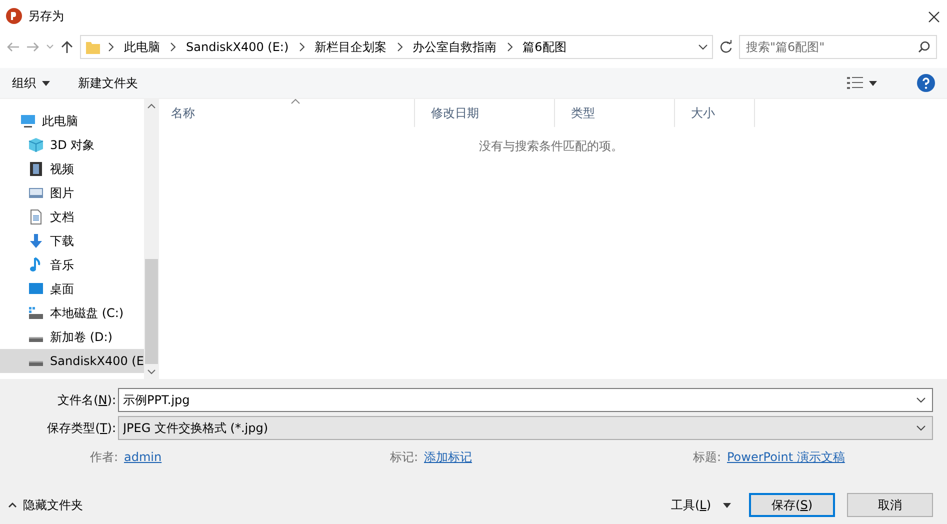  I want to click on tools-button: 工具(L), so click(700, 505).